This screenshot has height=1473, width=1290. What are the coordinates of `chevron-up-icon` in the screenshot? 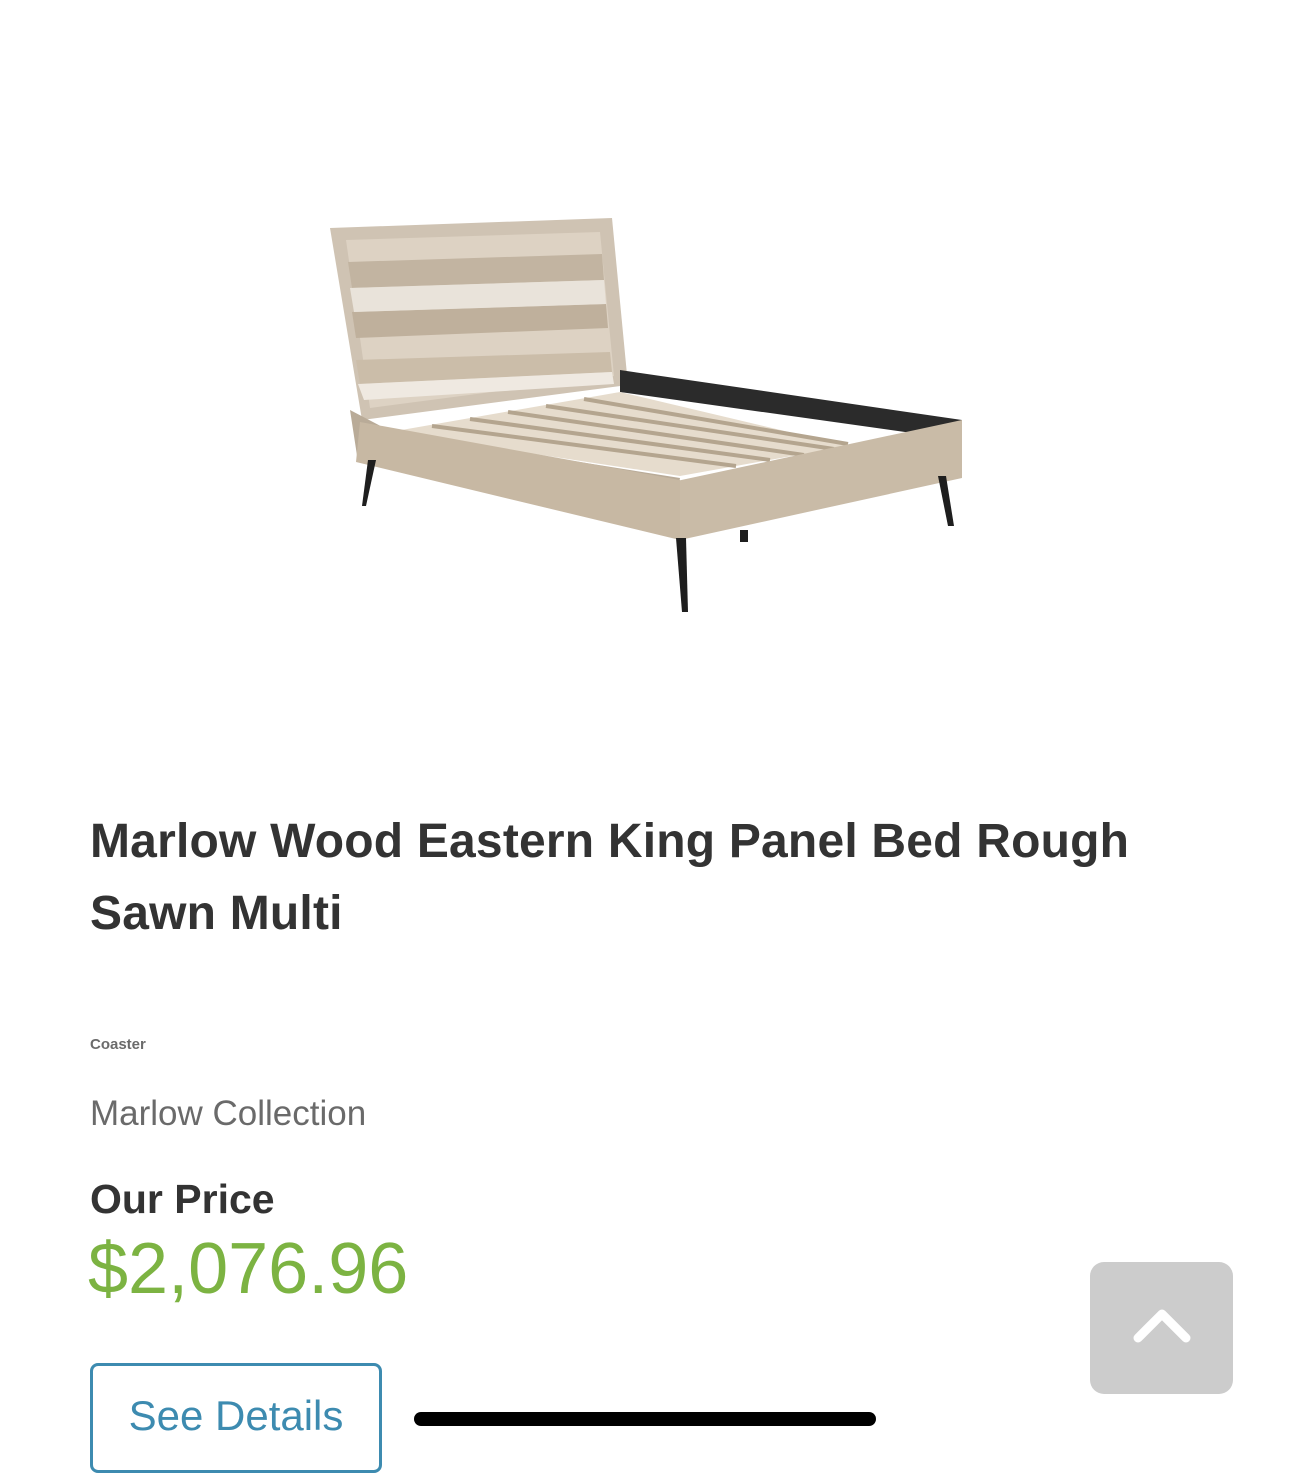 It's located at (1162, 1326).